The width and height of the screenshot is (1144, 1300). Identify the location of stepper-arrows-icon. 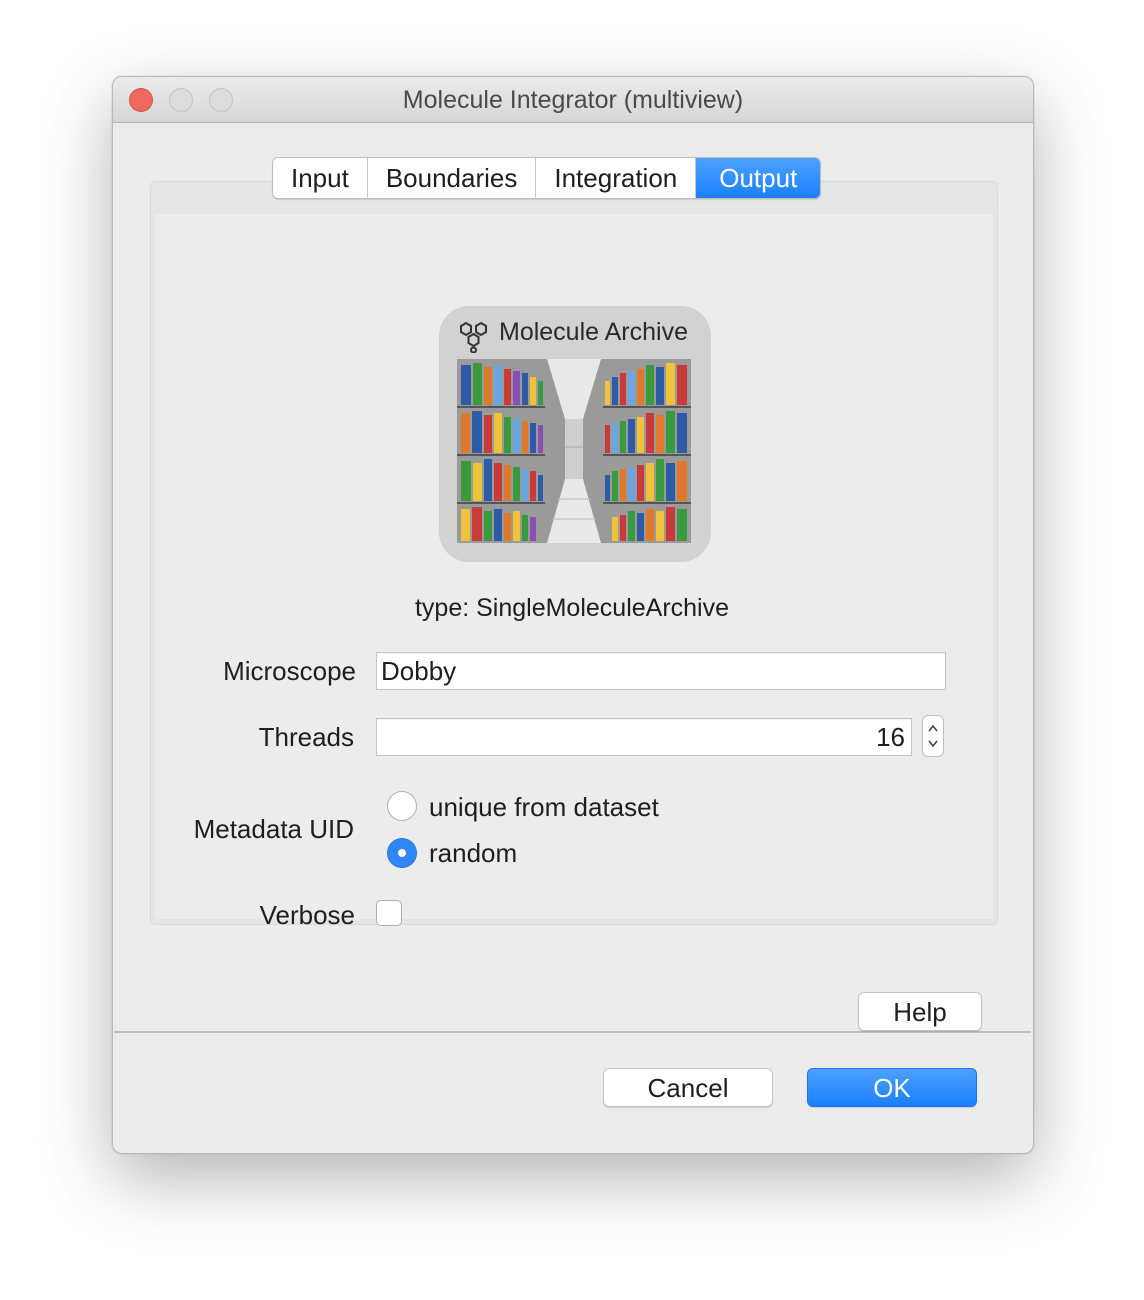
(933, 736).